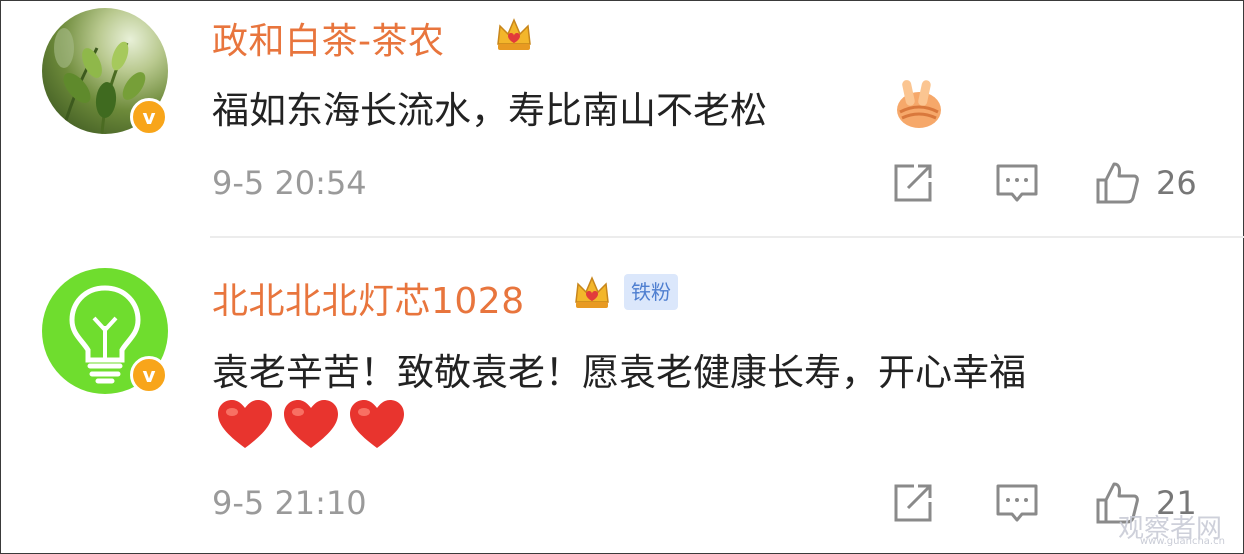 This screenshot has width=1244, height=554. Describe the element at coordinates (328, 38) in the screenshot. I see `username: 政和白茶-茶农` at that location.